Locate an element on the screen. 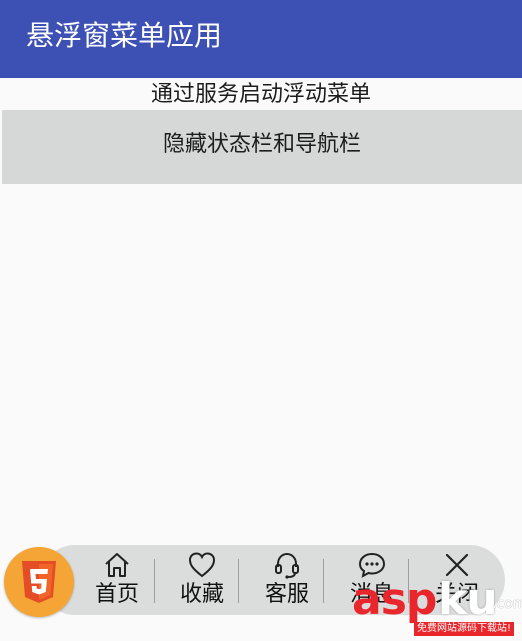 Image resolution: width=522 pixels, height=641 pixels. watermark-brand-ku: ku is located at coordinates (468, 599).